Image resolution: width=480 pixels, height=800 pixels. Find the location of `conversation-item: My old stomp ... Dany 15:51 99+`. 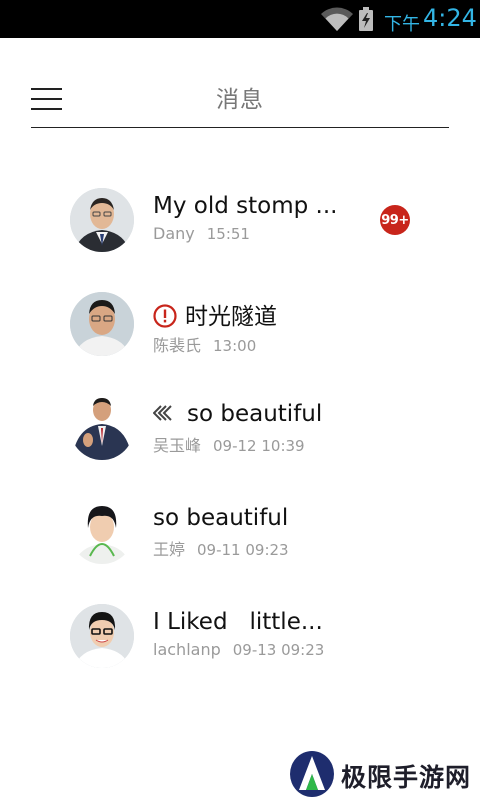

conversation-item: My old stomp ... Dany 15:51 99+ is located at coordinates (240, 236).